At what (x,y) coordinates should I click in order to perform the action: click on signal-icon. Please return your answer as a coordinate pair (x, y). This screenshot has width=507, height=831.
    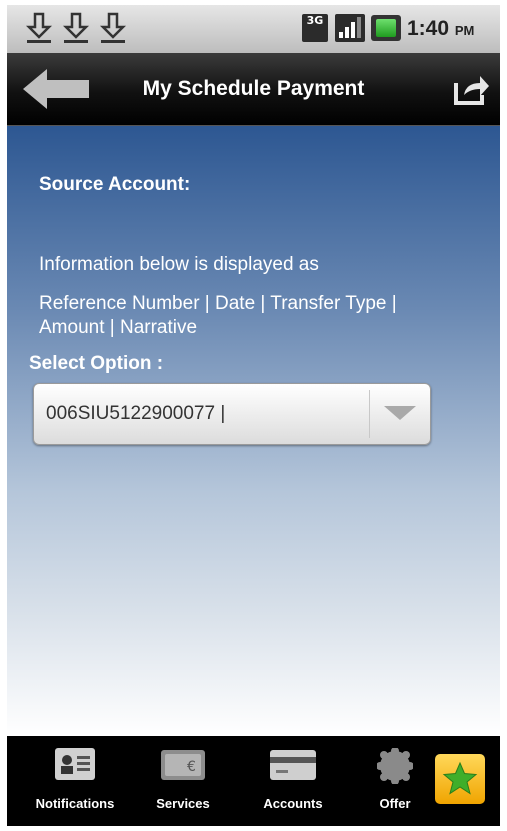
    Looking at the image, I should click on (350, 28).